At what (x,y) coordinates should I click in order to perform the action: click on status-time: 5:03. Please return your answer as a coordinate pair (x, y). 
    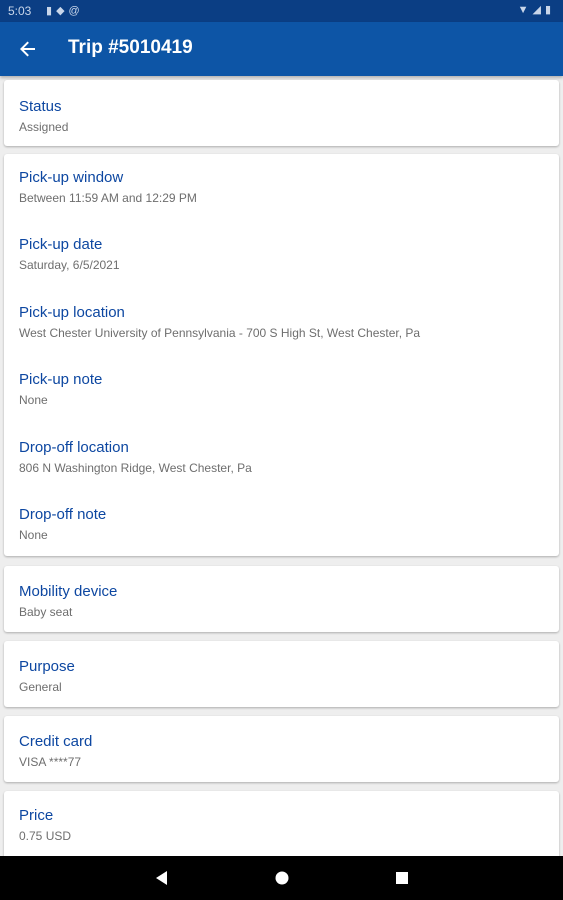
    Looking at the image, I should click on (20, 11).